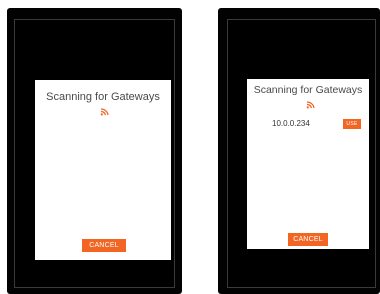  I want to click on gateway-ip-address: 10.0.0.234, so click(291, 123).